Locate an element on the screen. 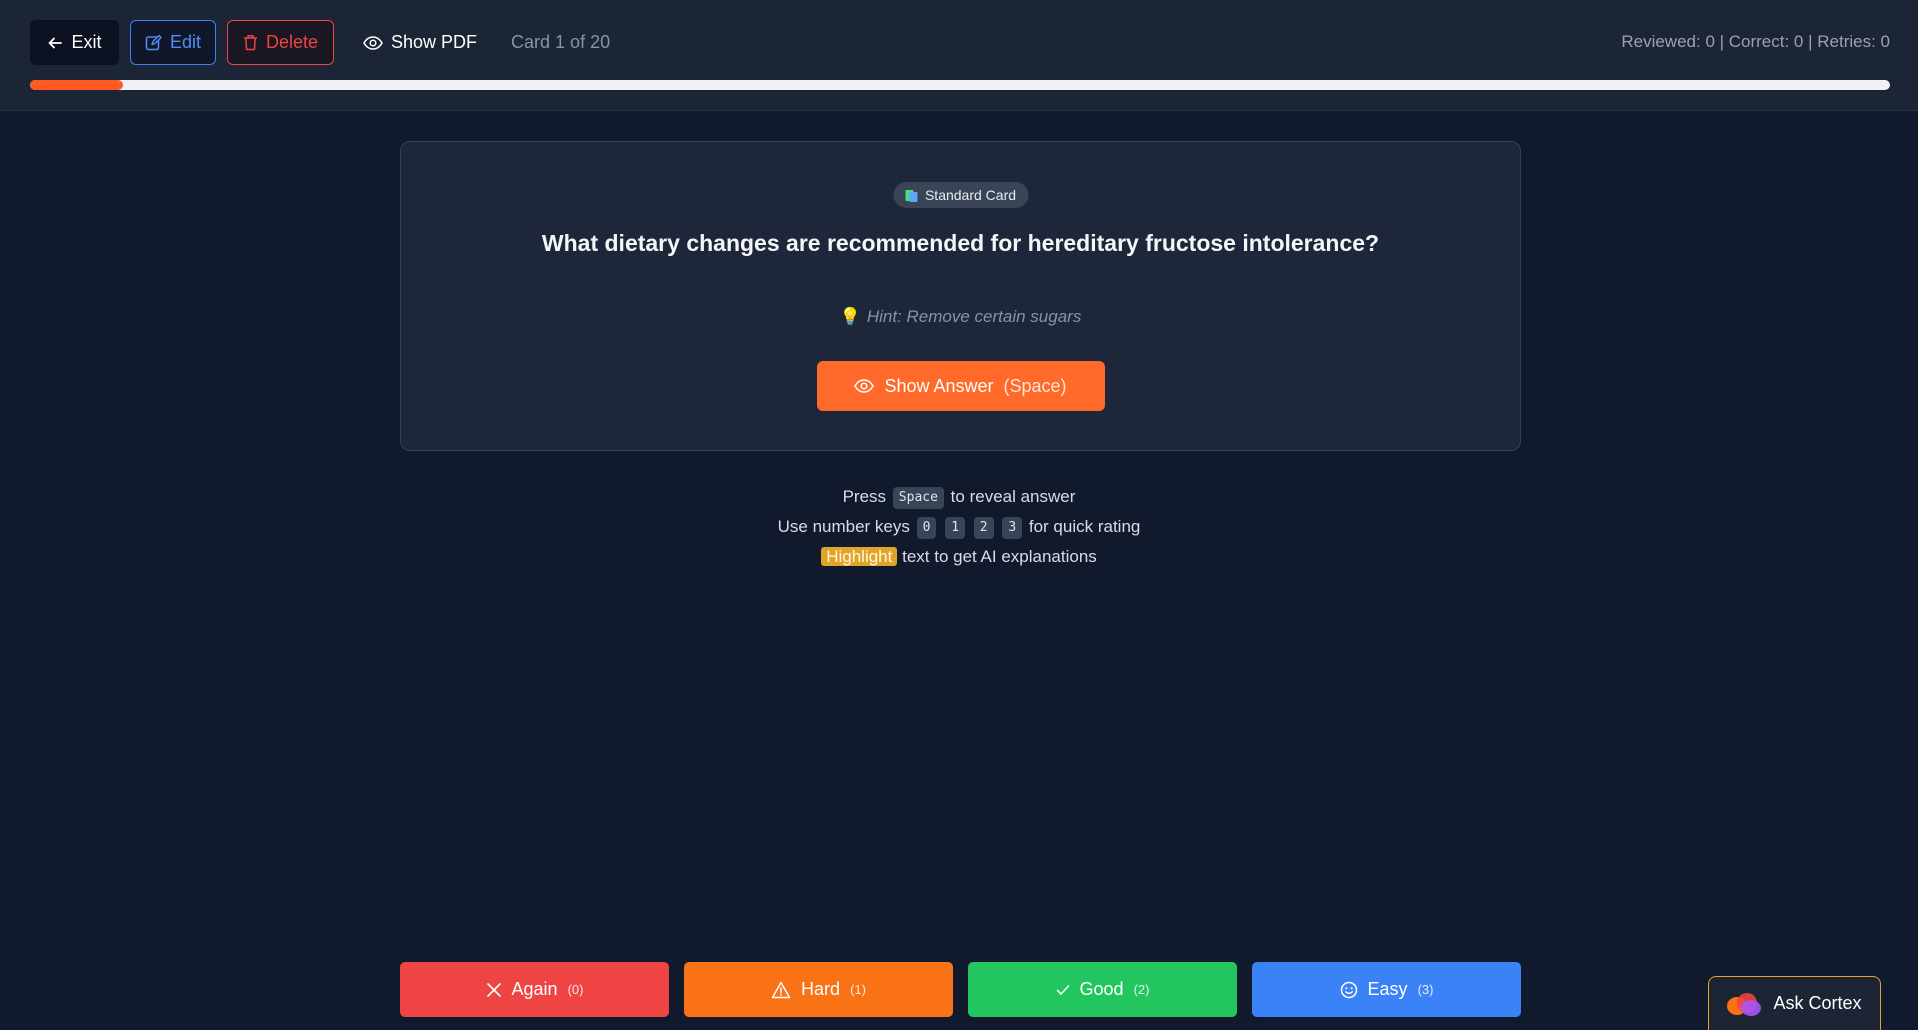 The height and width of the screenshot is (1030, 1918). instruction-highlight: Highlight text to get AI explanations is located at coordinates (959, 557).